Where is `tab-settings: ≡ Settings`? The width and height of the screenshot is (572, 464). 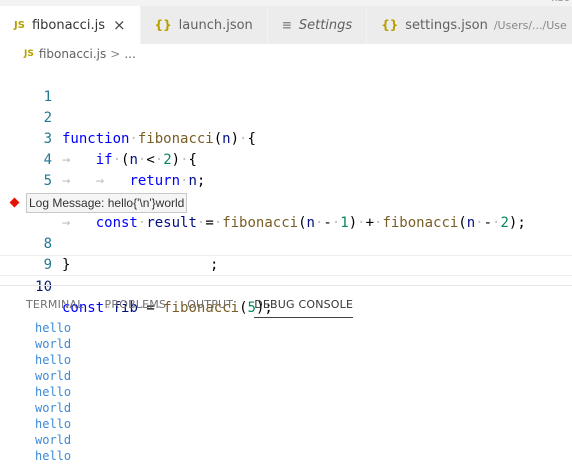
tab-settings: ≡ Settings is located at coordinates (317, 25).